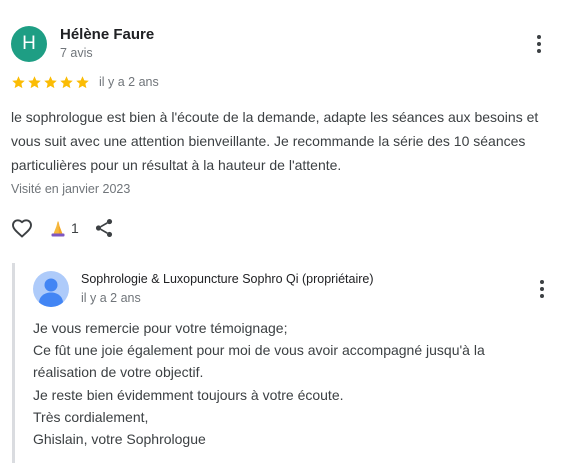 The height and width of the screenshot is (470, 569). I want to click on owner-avatar, so click(51, 289).